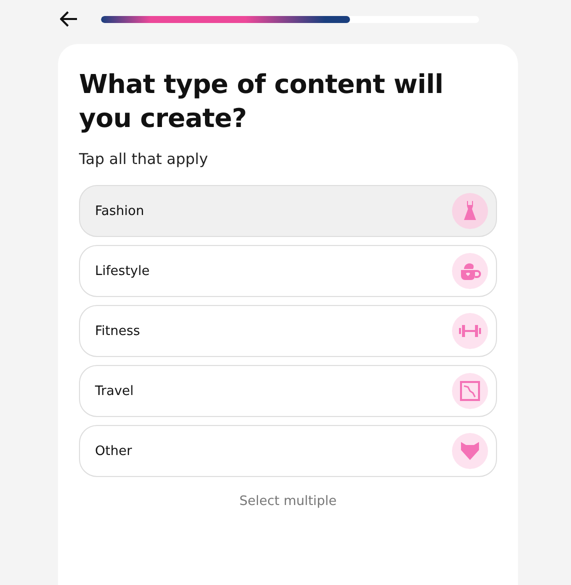 The image size is (571, 585). What do you see at coordinates (261, 102) in the screenshot?
I see `question-title: What type of content will you create?` at bounding box center [261, 102].